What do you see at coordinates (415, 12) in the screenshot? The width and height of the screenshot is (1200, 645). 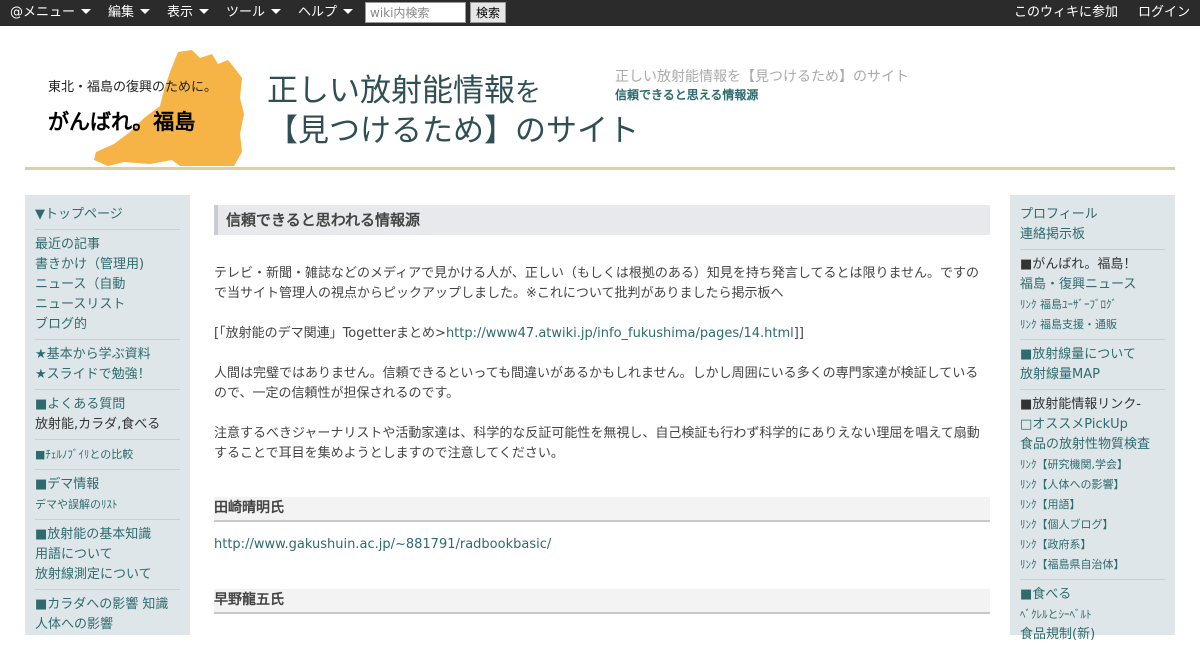 I see `wiki-search-input` at bounding box center [415, 12].